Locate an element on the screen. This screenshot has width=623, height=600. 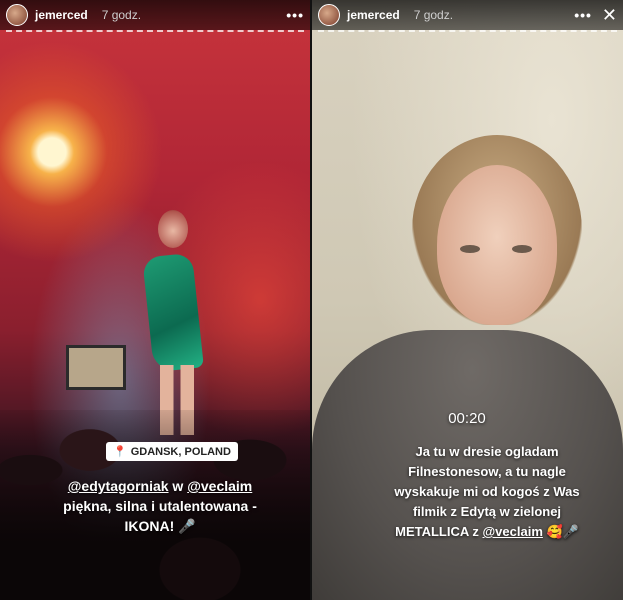
right-eye is located at coordinates (522, 249).